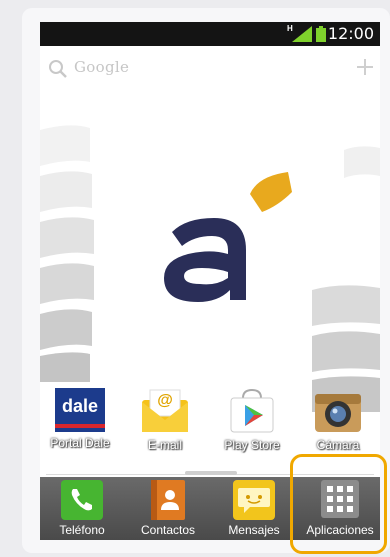 The width and height of the screenshot is (390, 557). I want to click on brand-logo, so click(228, 237).